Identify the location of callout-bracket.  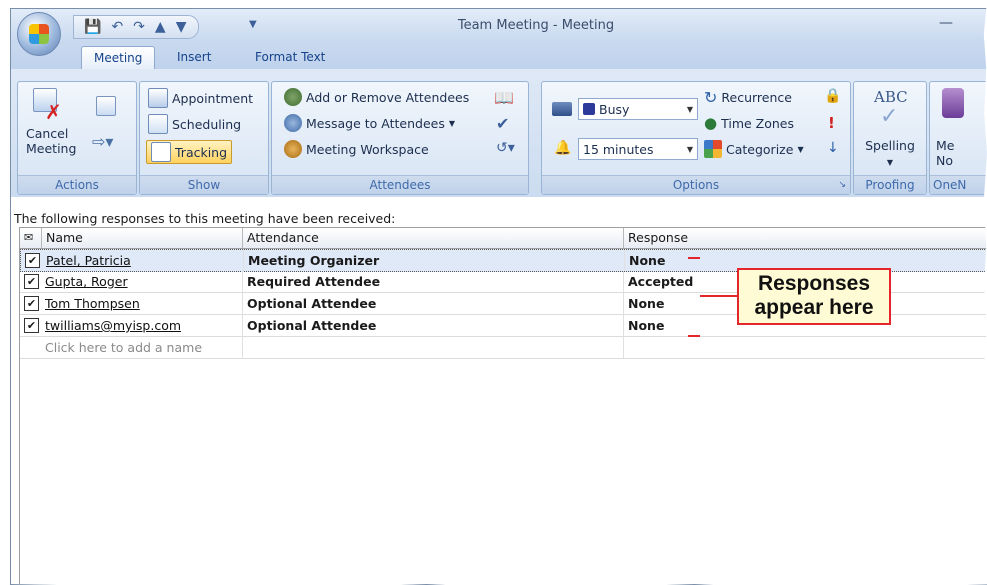
(694, 297).